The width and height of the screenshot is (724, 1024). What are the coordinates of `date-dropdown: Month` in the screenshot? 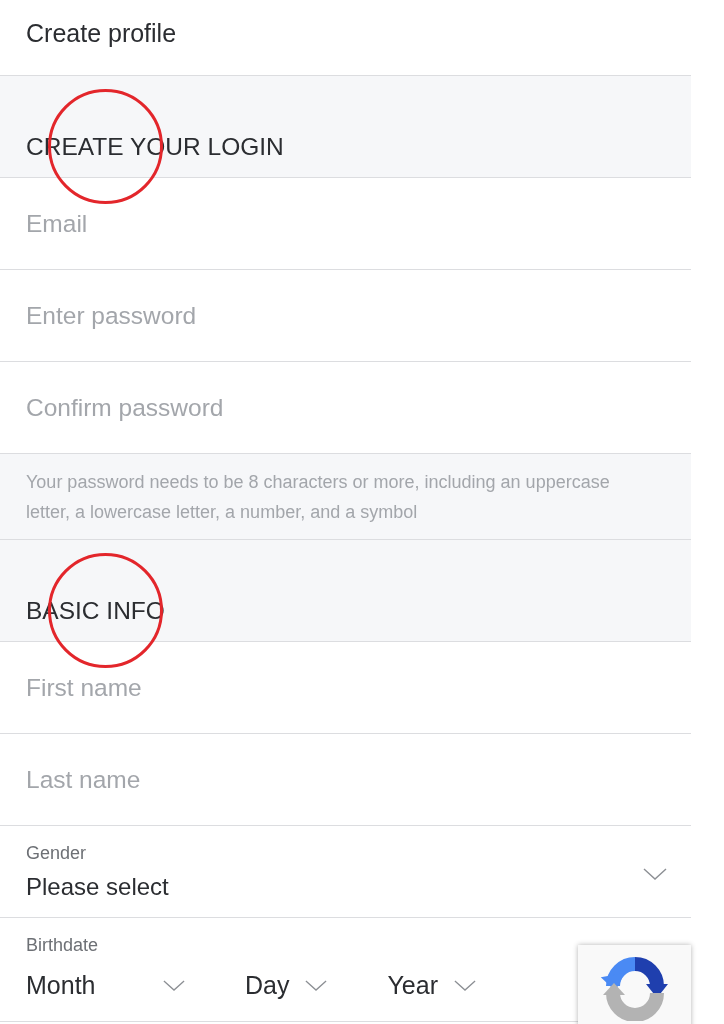 It's located at (105, 985).